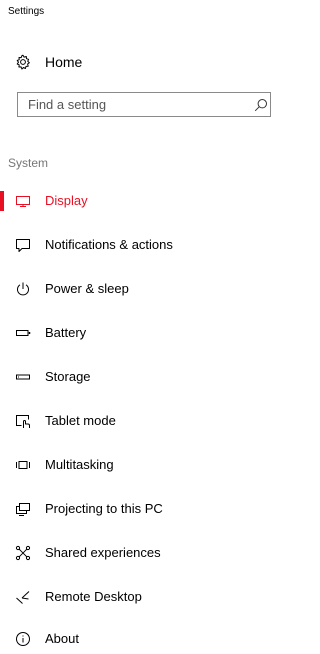 This screenshot has width=320, height=654. I want to click on nav-item-display: Display, so click(136, 201).